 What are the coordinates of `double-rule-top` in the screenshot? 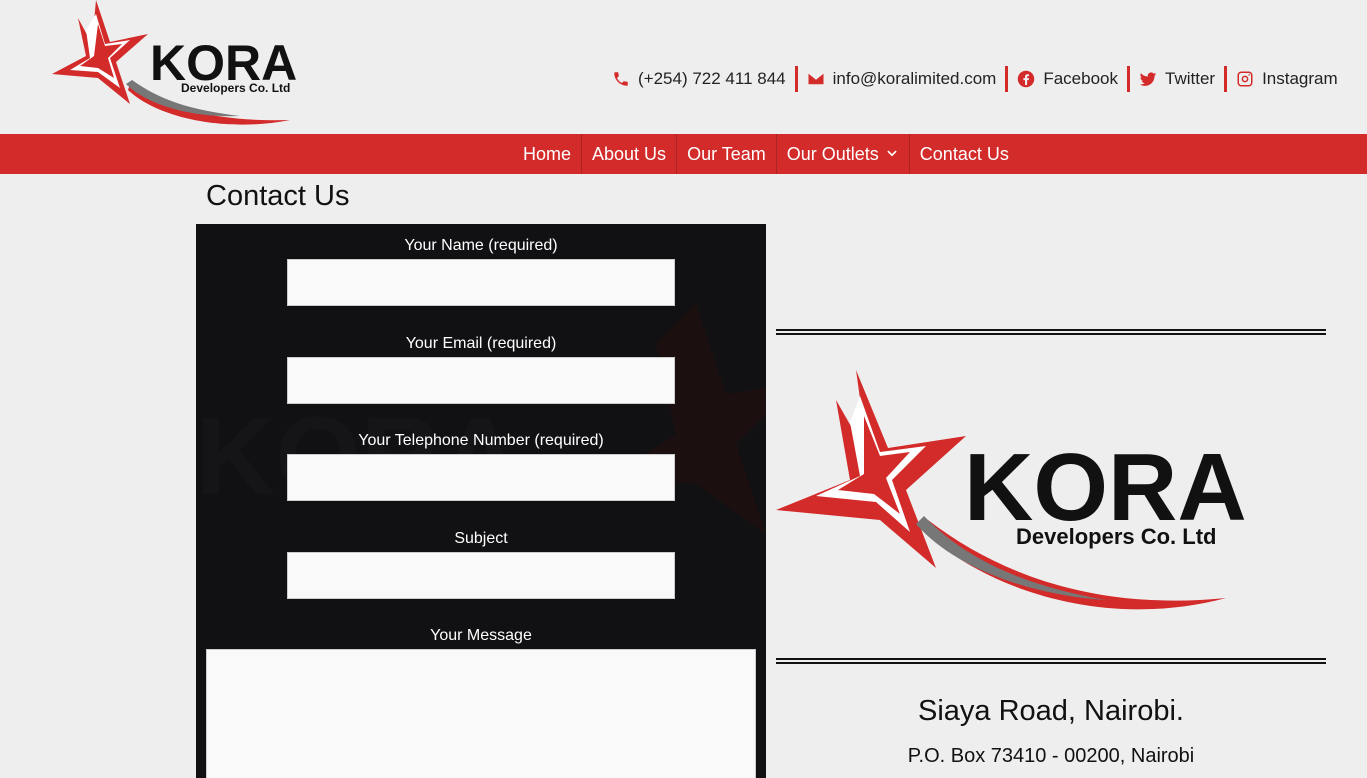 It's located at (1051, 332).